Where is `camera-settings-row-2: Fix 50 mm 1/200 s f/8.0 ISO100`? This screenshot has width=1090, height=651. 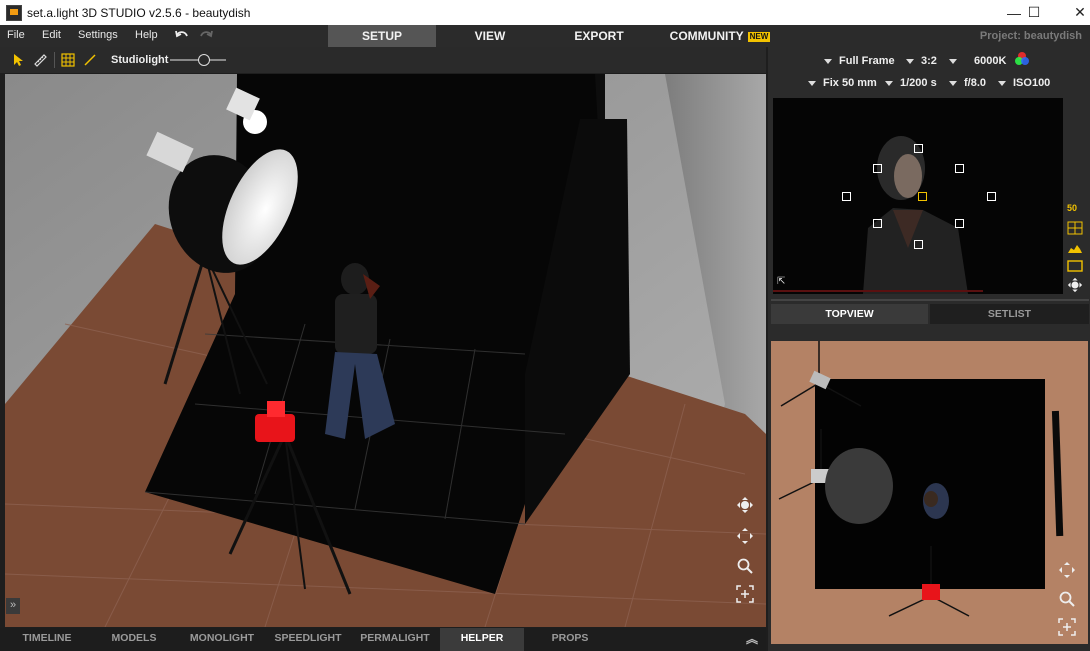
camera-settings-row-2: Fix 50 mm 1/200 s f/8.0 ISO100 is located at coordinates (929, 83).